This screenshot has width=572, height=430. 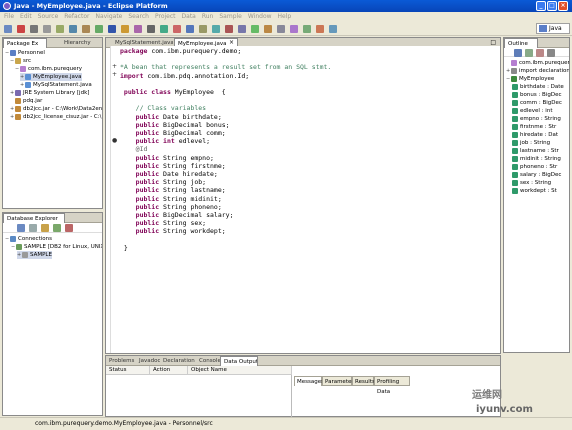 I want to click on tab-problems: Problems, so click(x=121, y=361).